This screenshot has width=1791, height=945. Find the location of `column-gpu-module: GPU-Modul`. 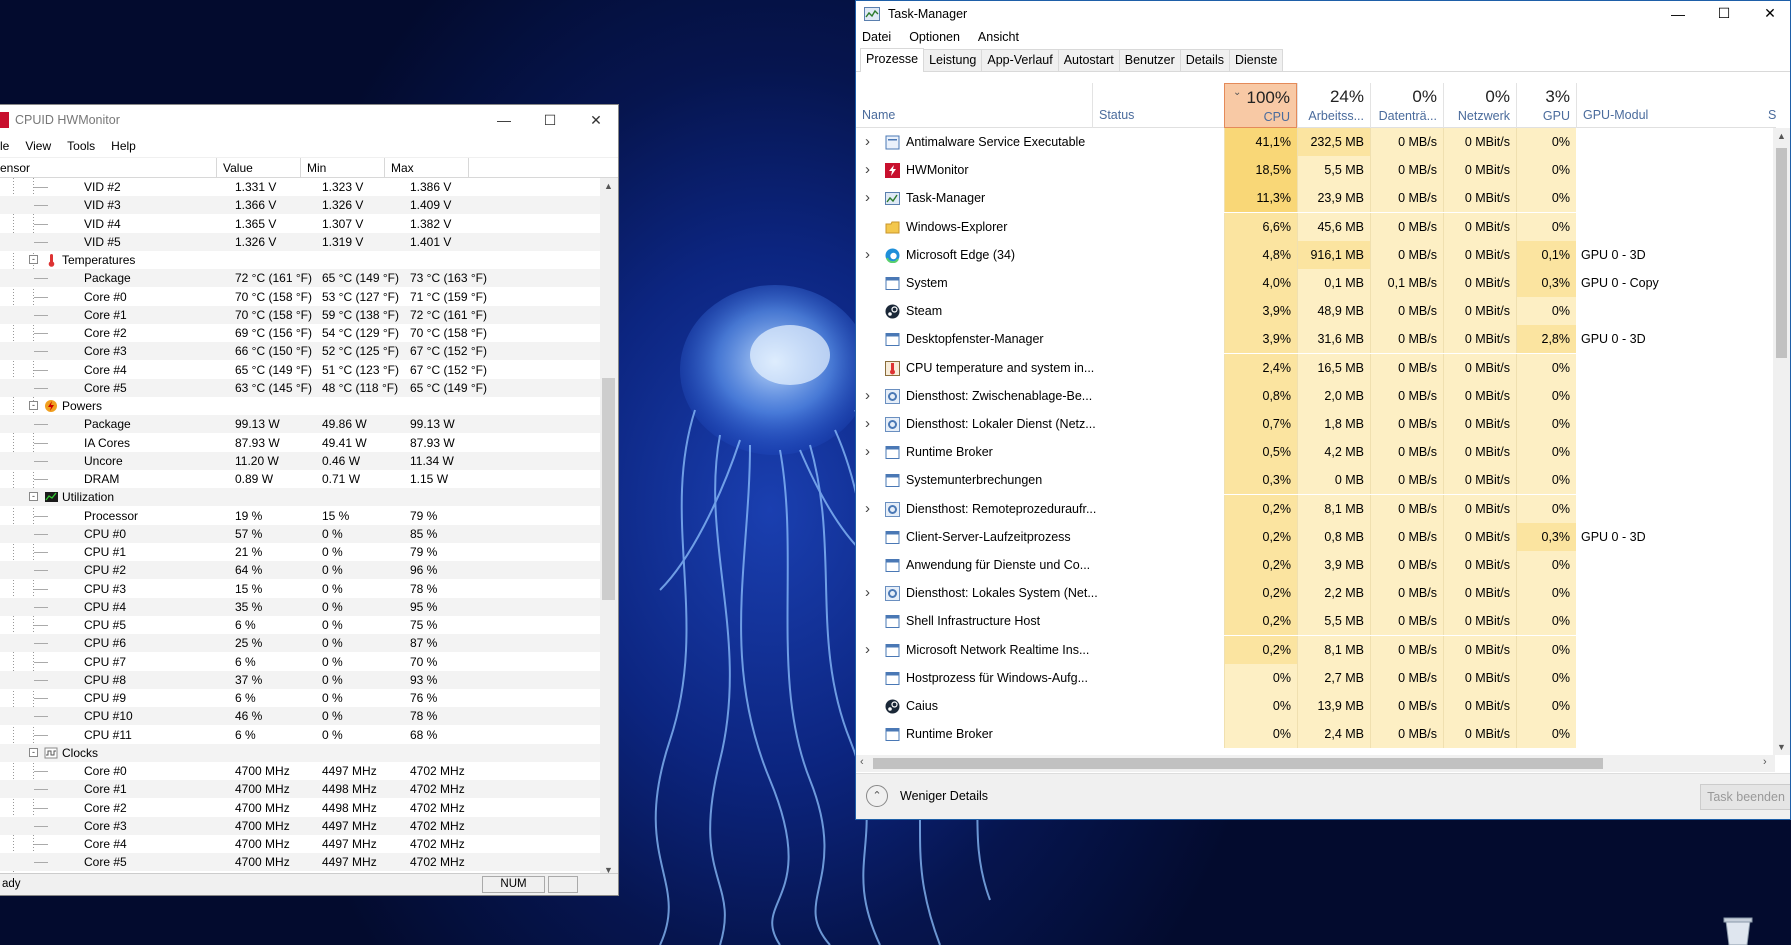

column-gpu-module: GPU-Modul is located at coordinates (1676, 105).